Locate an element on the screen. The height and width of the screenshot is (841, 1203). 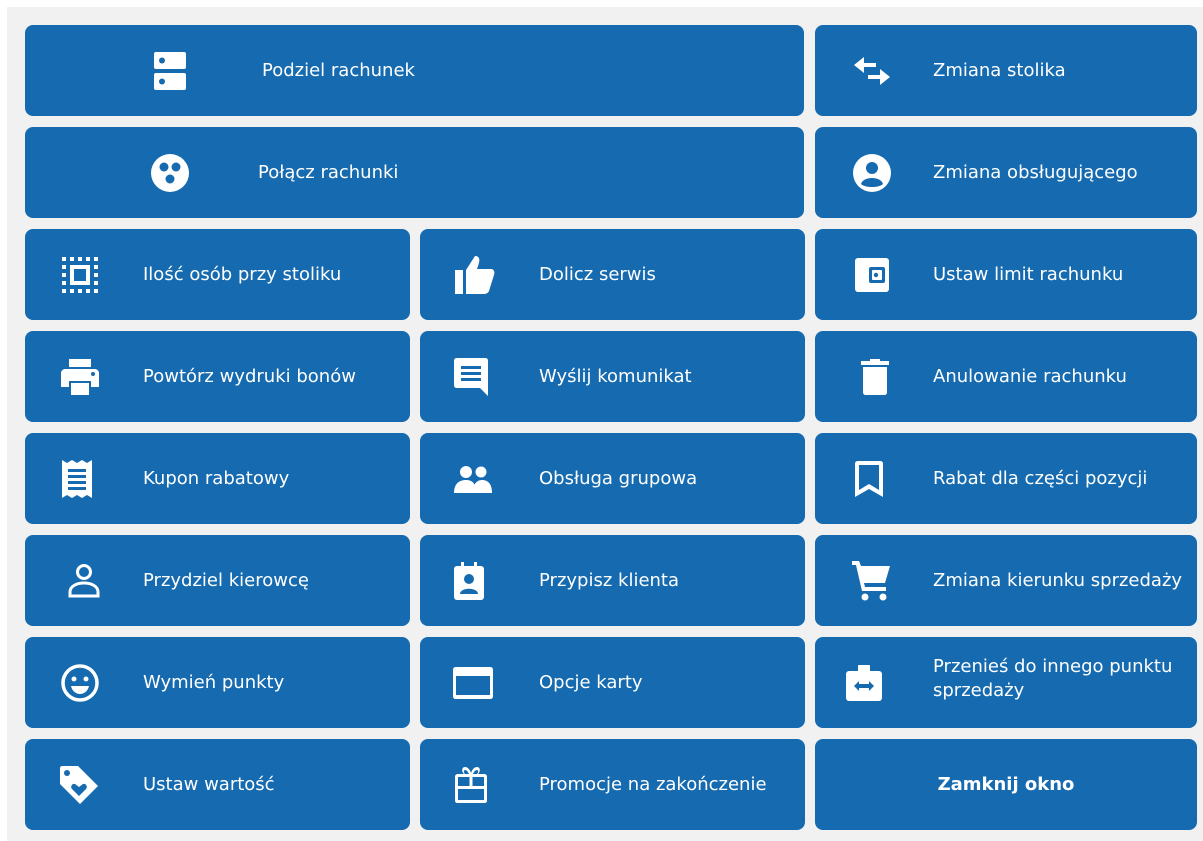
group-service-button: Obsługa grupowa is located at coordinates (612, 478).